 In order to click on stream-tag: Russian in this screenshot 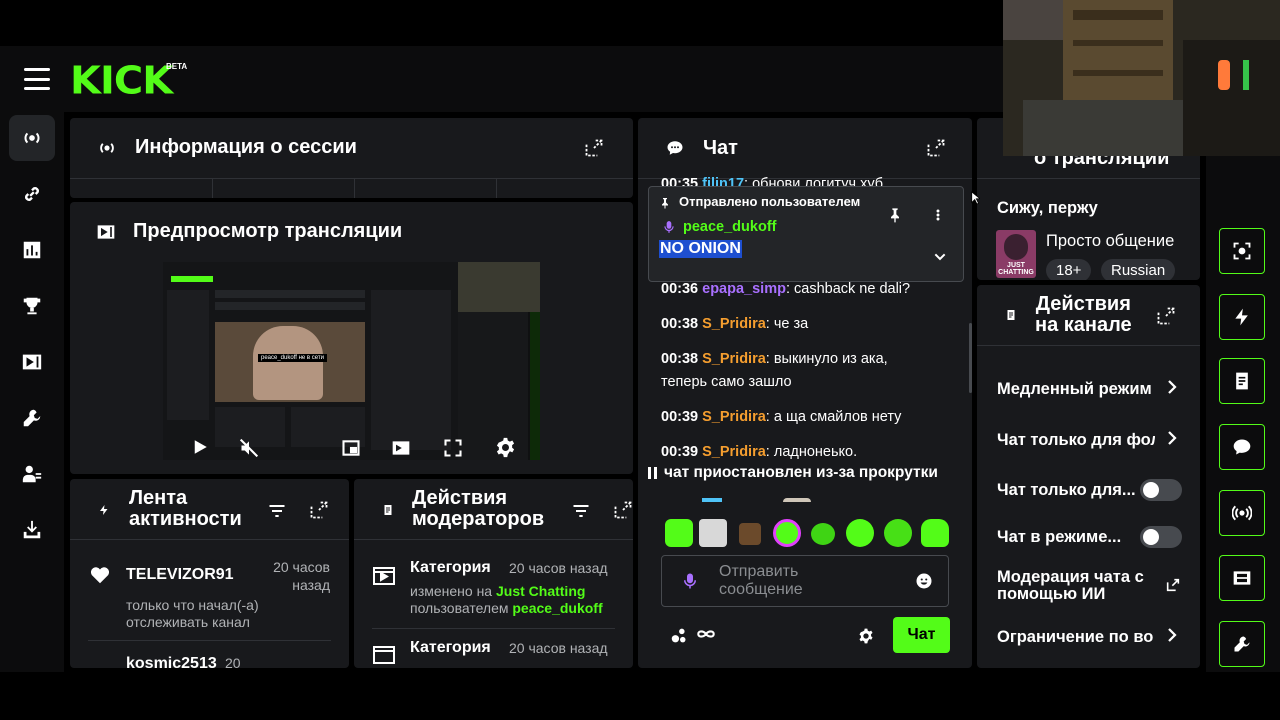, I will do `click(1138, 269)`.